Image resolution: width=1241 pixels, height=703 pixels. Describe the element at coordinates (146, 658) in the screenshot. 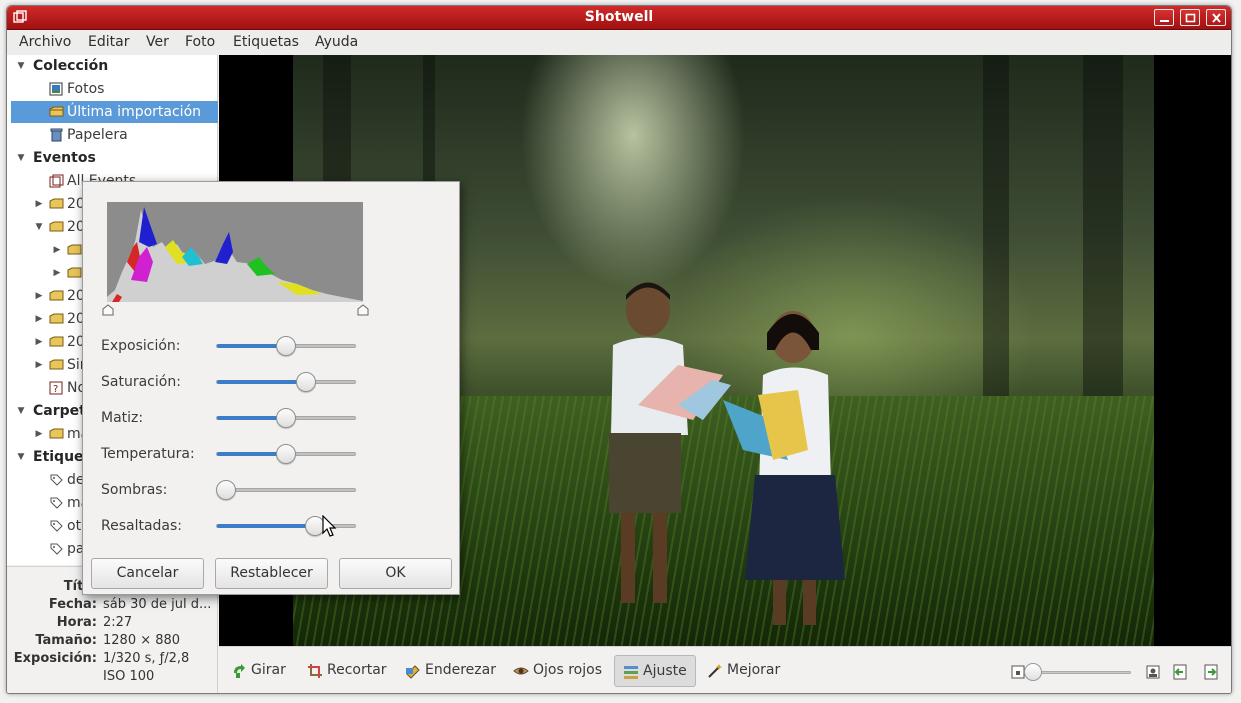

I see `info-exposure-value: 1/320 s, ƒ/2,8` at that location.